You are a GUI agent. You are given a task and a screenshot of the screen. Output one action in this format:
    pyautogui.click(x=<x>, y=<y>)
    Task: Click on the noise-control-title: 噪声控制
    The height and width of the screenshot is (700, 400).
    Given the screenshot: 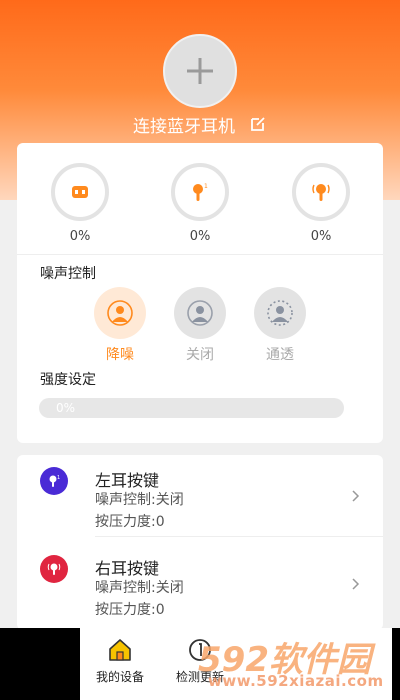 What is the action you would take?
    pyautogui.click(x=68, y=274)
    